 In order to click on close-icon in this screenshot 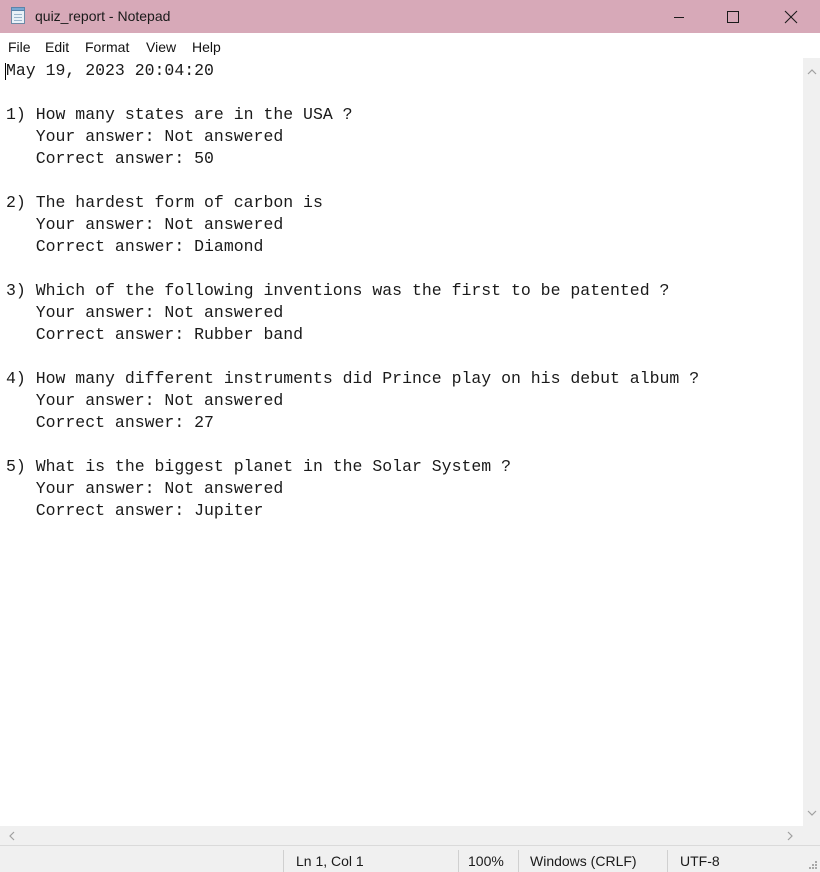, I will do `click(791, 16)`.